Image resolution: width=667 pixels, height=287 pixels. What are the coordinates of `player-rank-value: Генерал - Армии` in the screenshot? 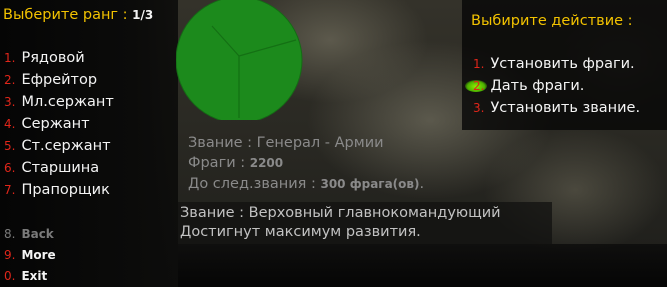 It's located at (320, 143).